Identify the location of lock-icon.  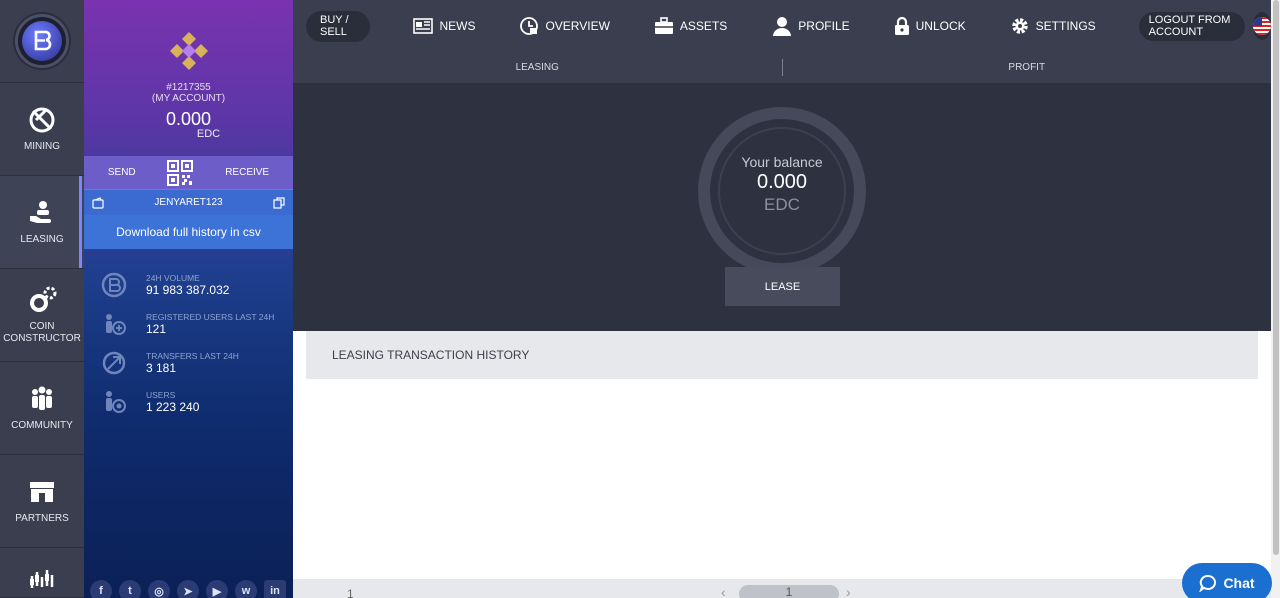
(901, 25).